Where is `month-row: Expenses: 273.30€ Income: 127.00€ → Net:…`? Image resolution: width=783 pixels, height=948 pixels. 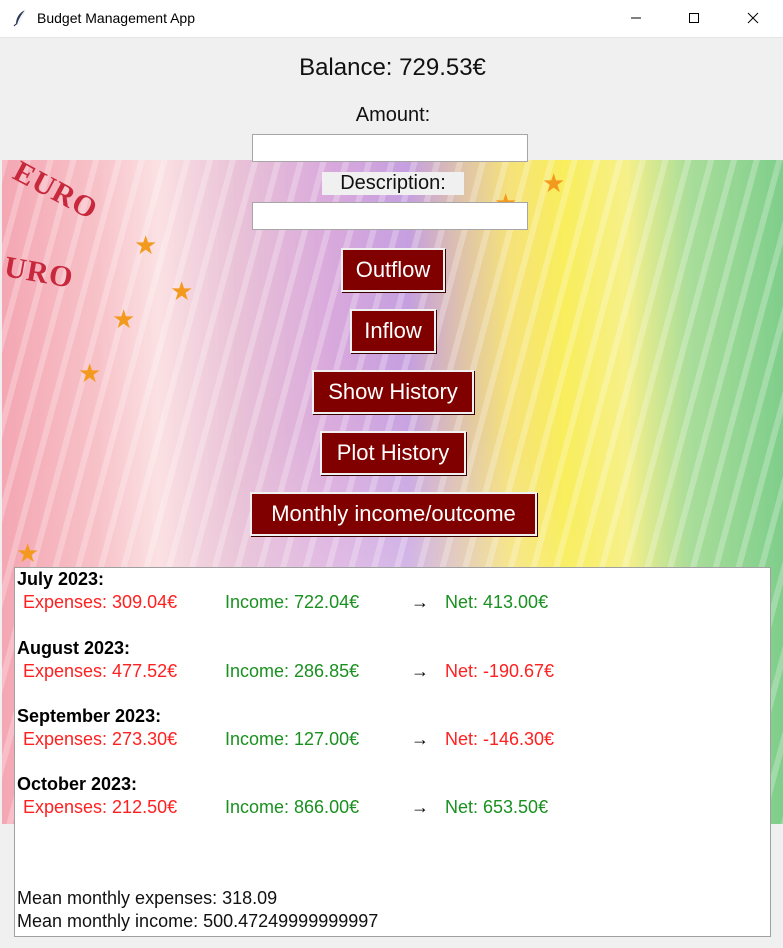 month-row: Expenses: 273.30€ Income: 127.00€ → Net:… is located at coordinates (285, 741).